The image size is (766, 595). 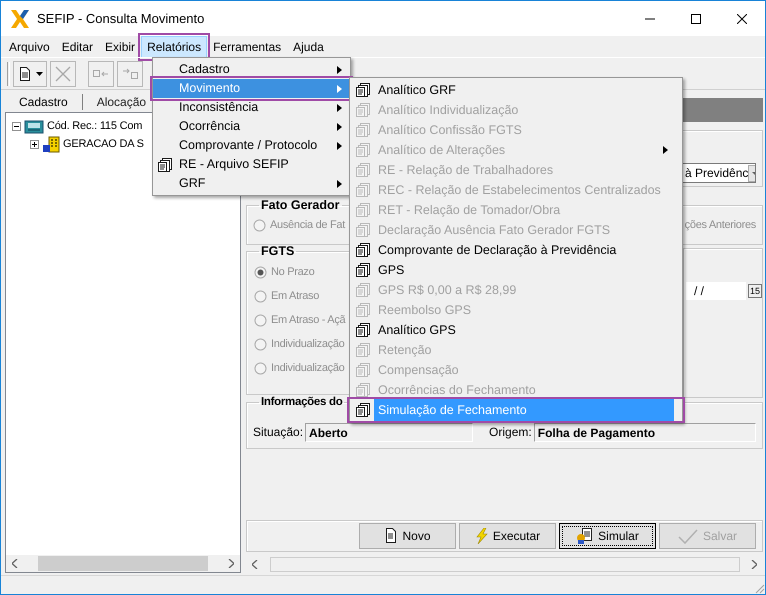 What do you see at coordinates (34, 144) in the screenshot?
I see `expand-icon` at bounding box center [34, 144].